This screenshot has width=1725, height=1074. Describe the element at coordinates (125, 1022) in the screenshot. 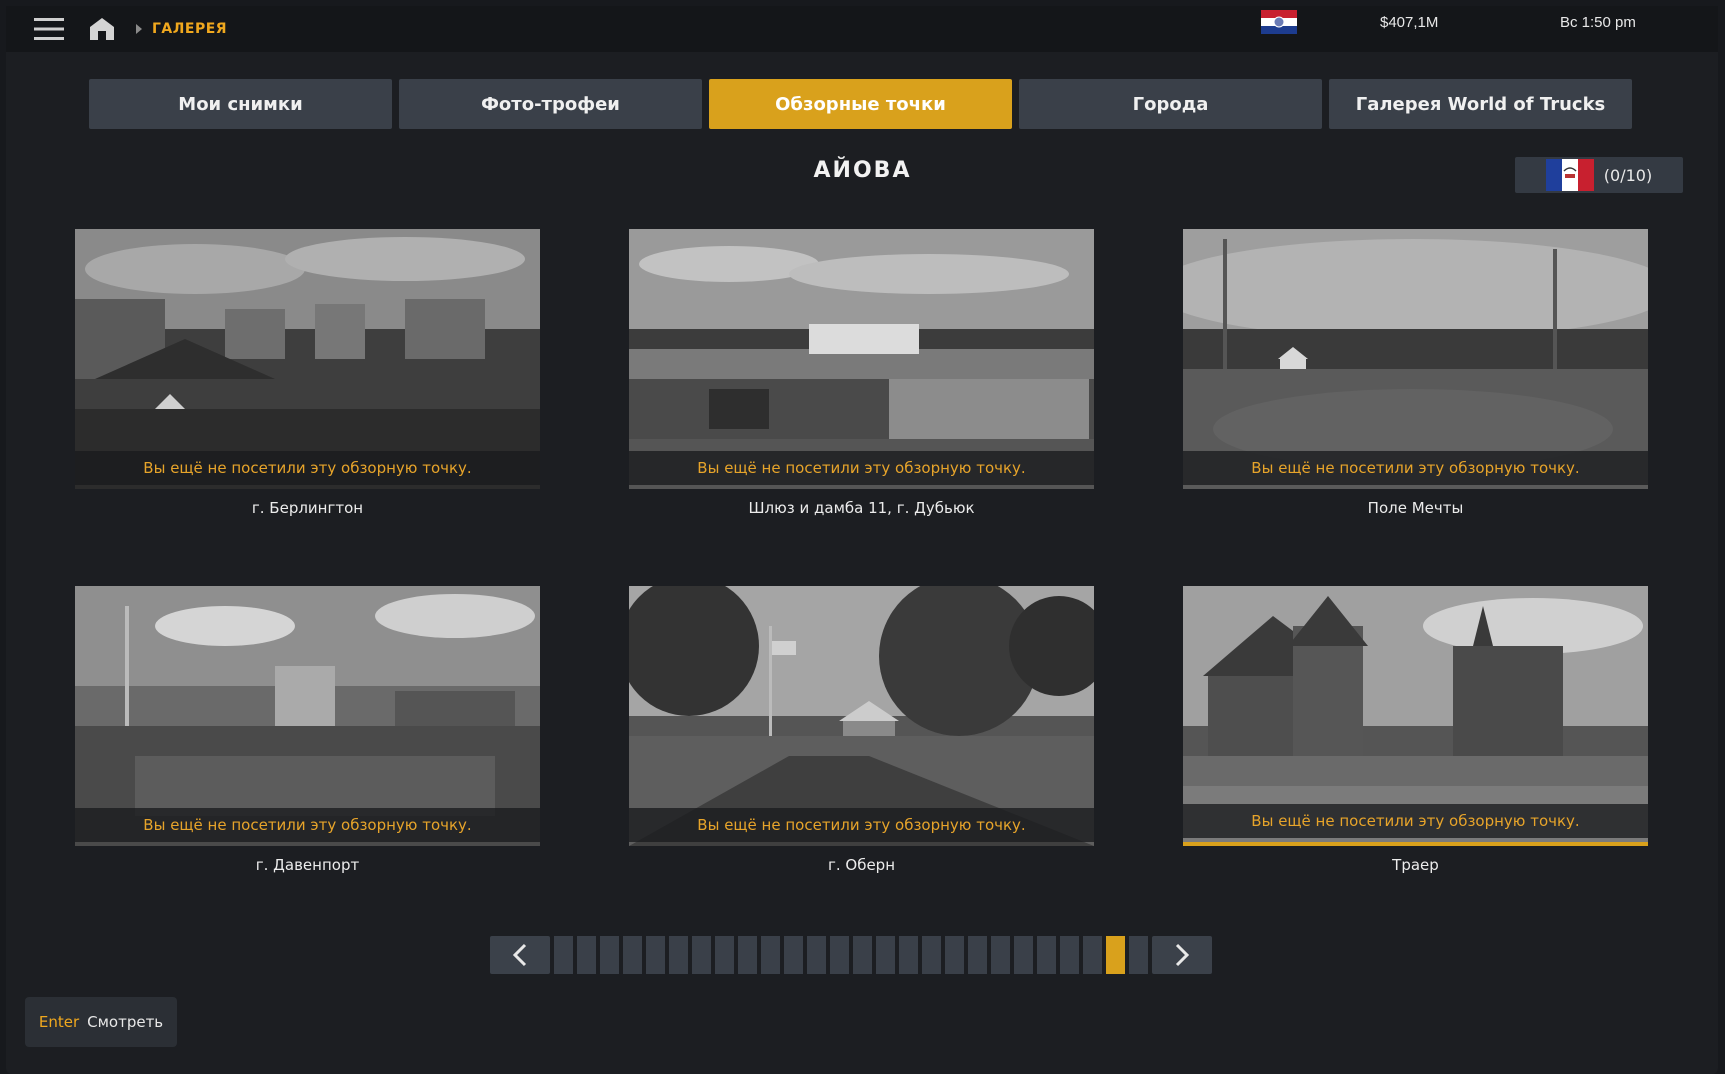

I see `hint-action: Смотреть` at that location.